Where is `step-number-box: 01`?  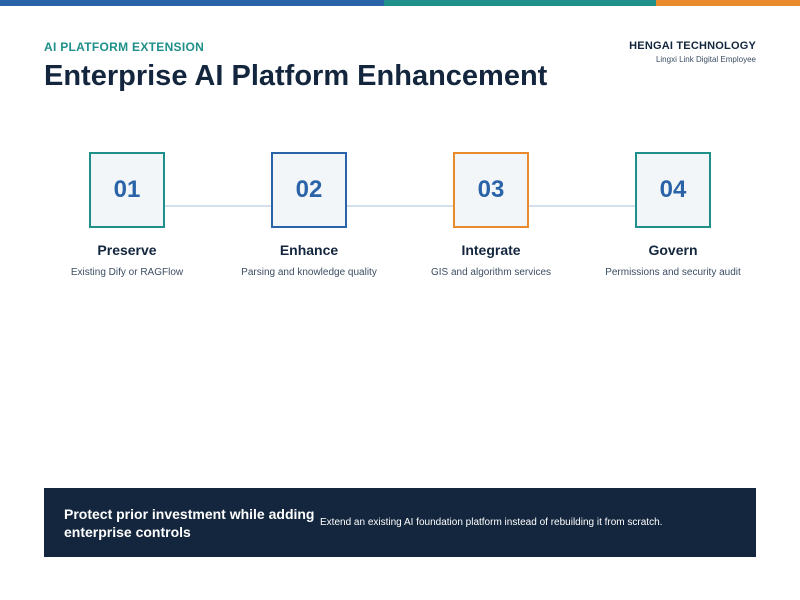
step-number-box: 01 is located at coordinates (127, 190).